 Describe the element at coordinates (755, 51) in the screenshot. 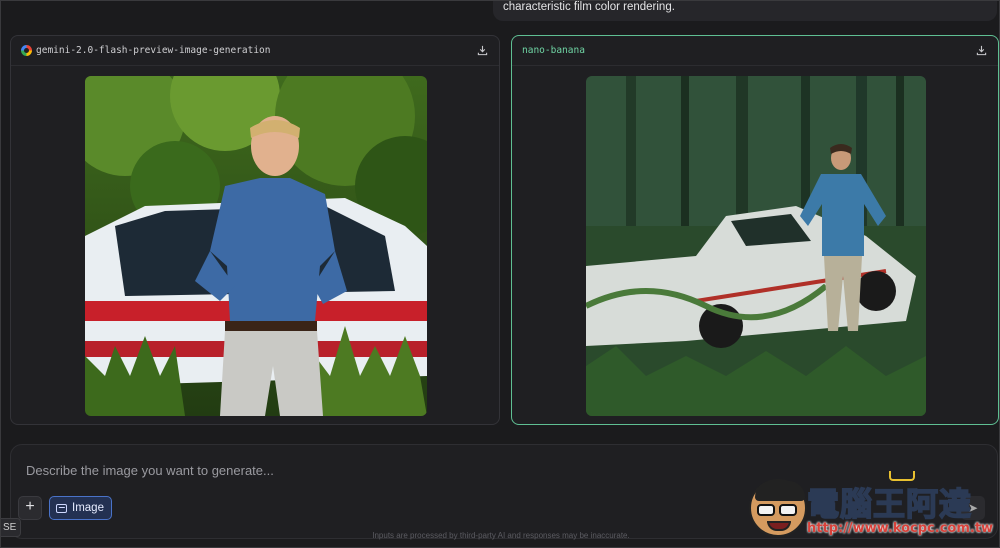

I see `panel-header: nano-banana` at that location.